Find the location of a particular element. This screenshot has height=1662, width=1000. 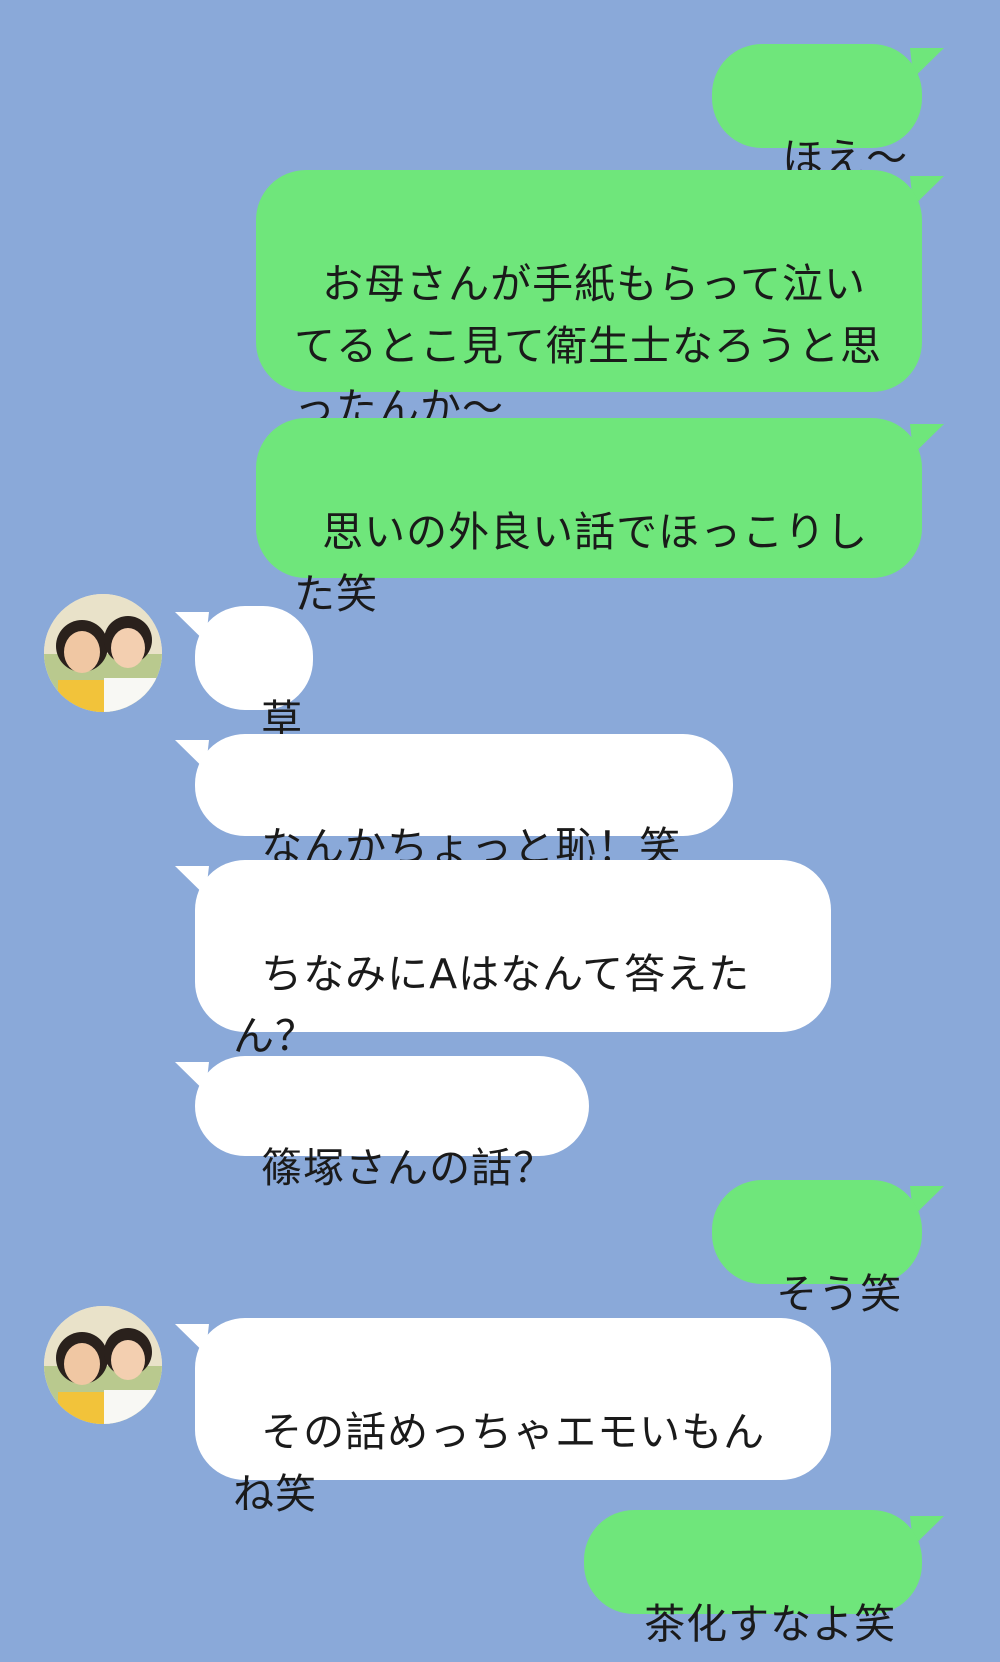

message-text: 茶化すなよ笑 is located at coordinates (770, 1624).